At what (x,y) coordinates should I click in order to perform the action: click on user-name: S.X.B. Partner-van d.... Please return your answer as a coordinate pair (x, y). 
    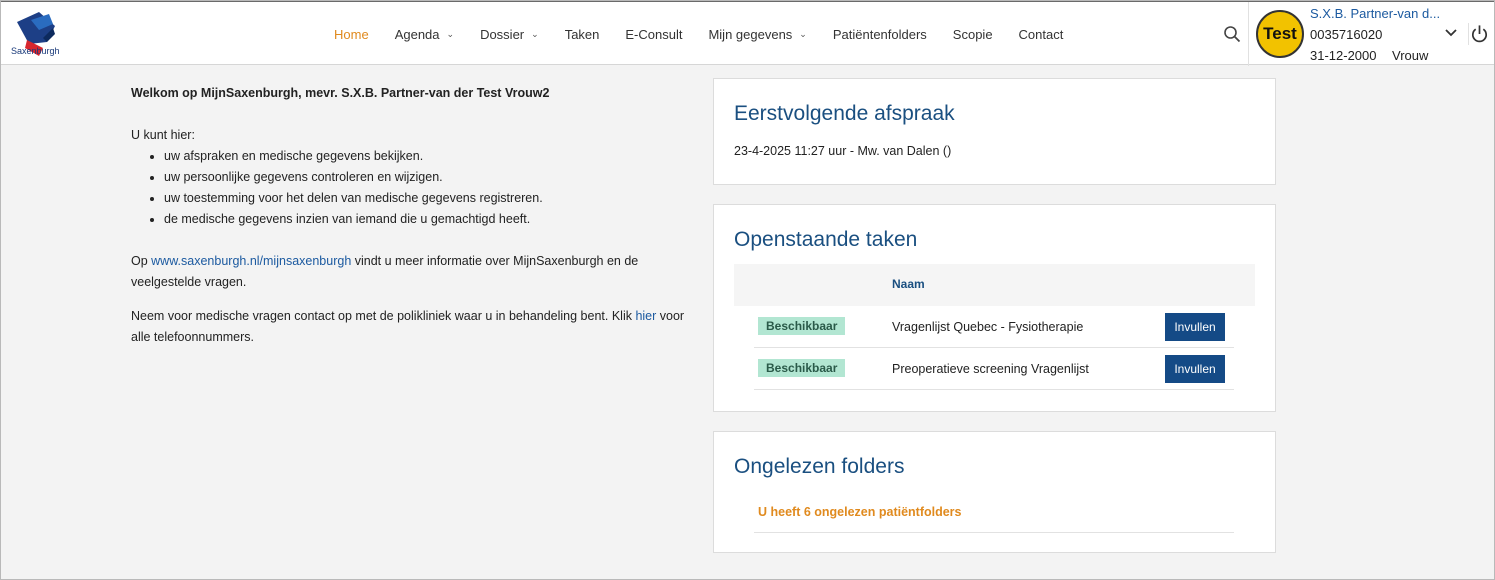
    Looking at the image, I should click on (1375, 13).